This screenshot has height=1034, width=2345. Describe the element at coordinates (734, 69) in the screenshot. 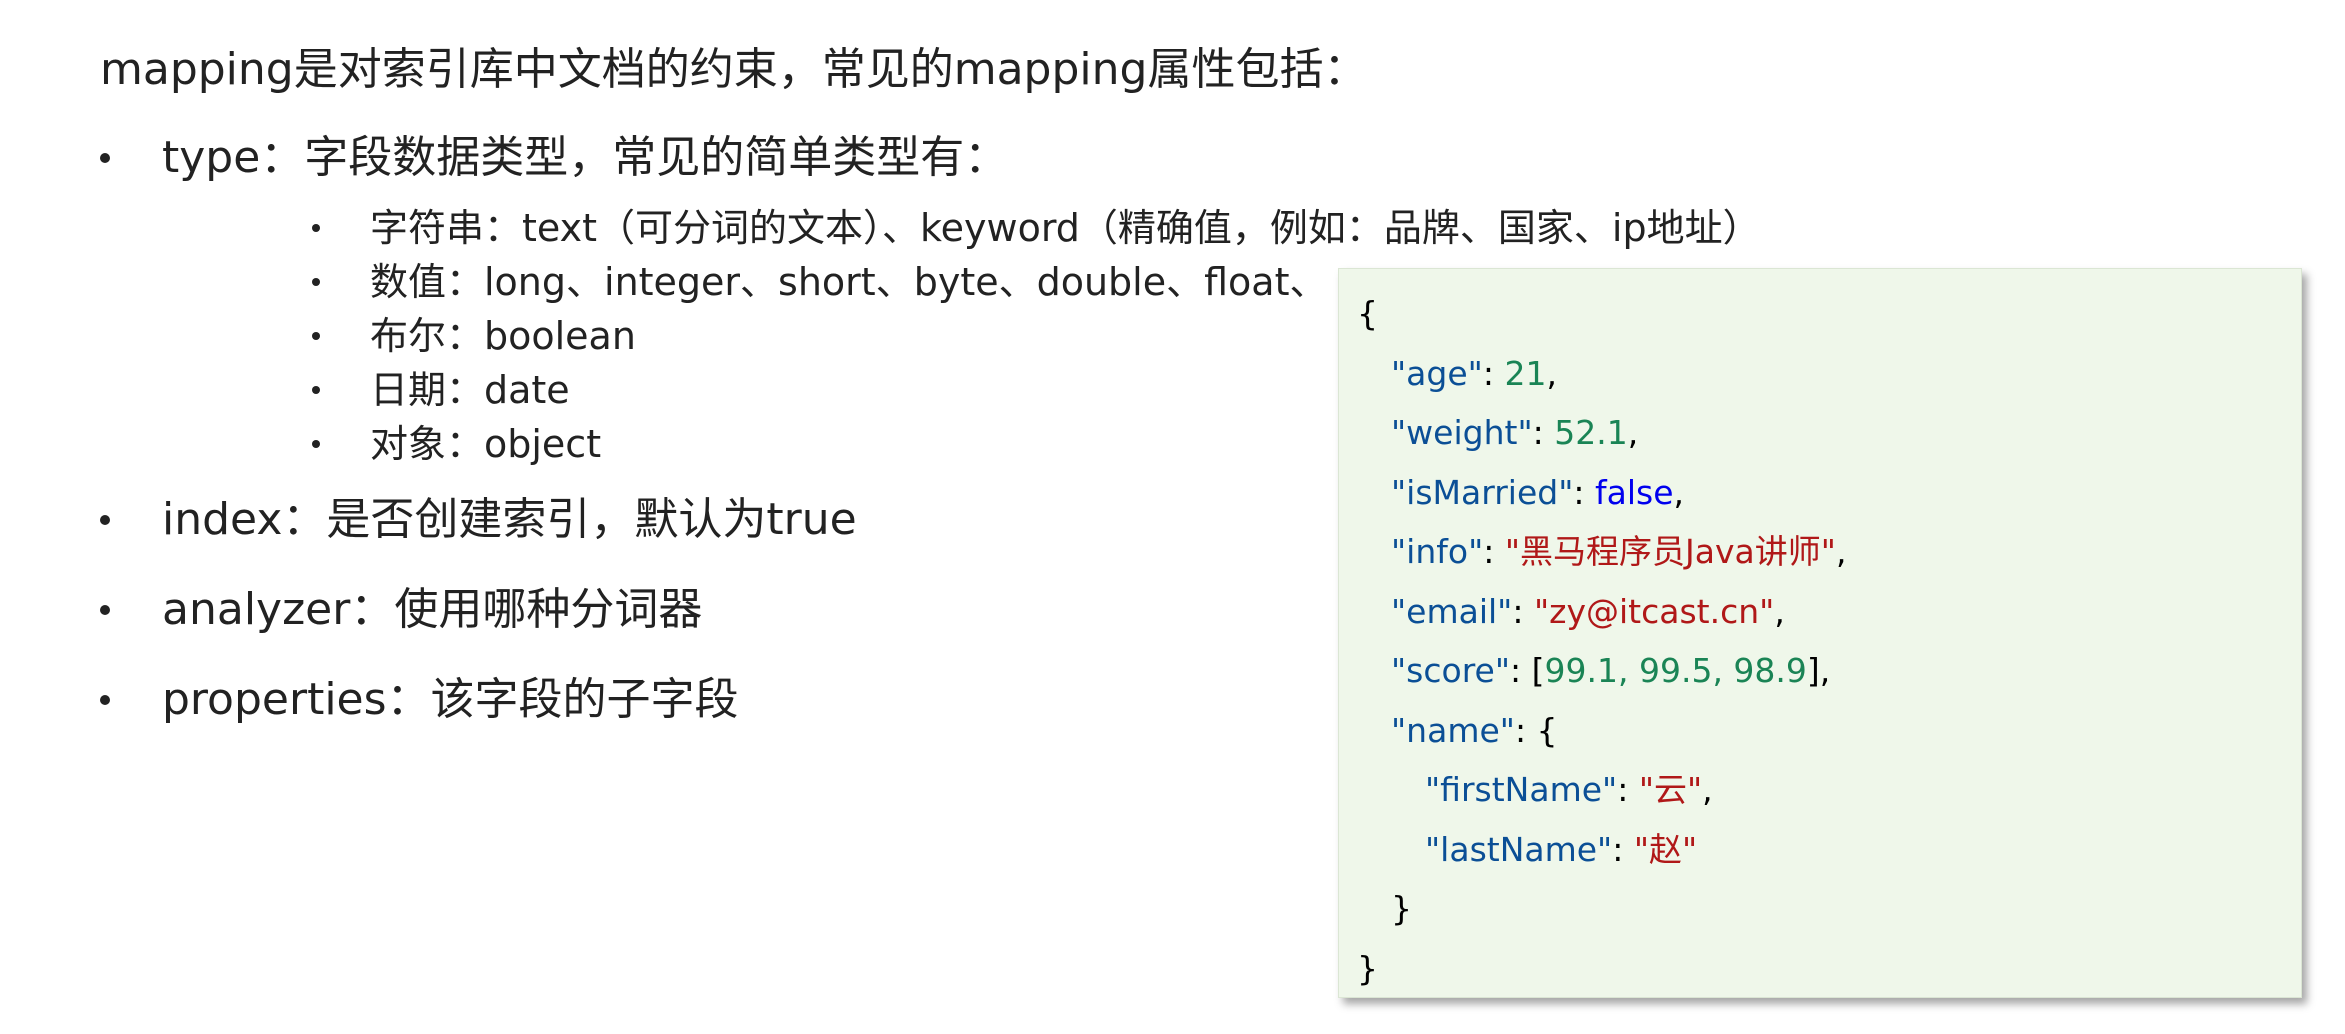

I see `page-heading: mapping是对索引库中文档的约束，常见的mapping属性包括：` at that location.